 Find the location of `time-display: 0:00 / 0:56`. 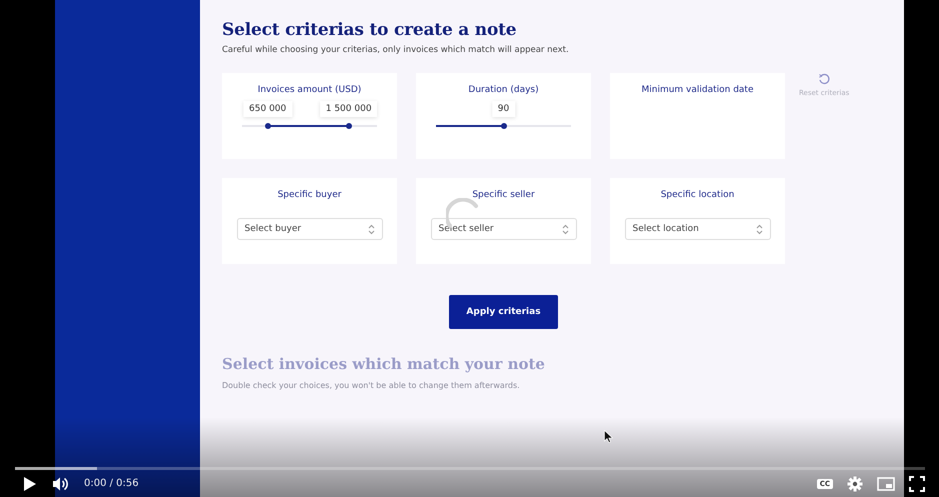

time-display: 0:00 / 0:56 is located at coordinates (111, 483).